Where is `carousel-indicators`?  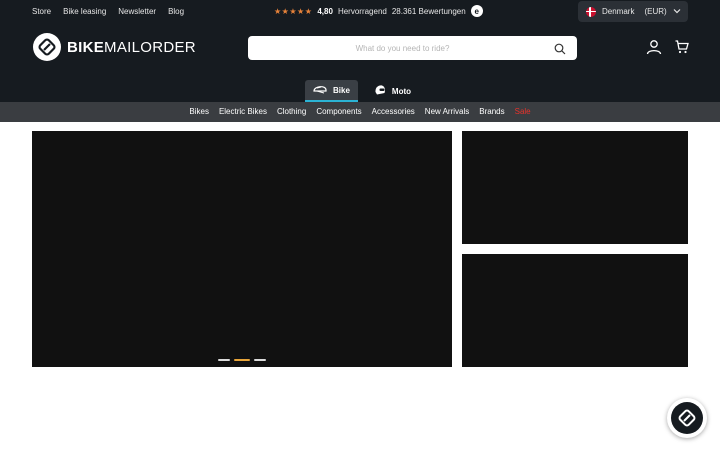
carousel-indicators is located at coordinates (242, 360).